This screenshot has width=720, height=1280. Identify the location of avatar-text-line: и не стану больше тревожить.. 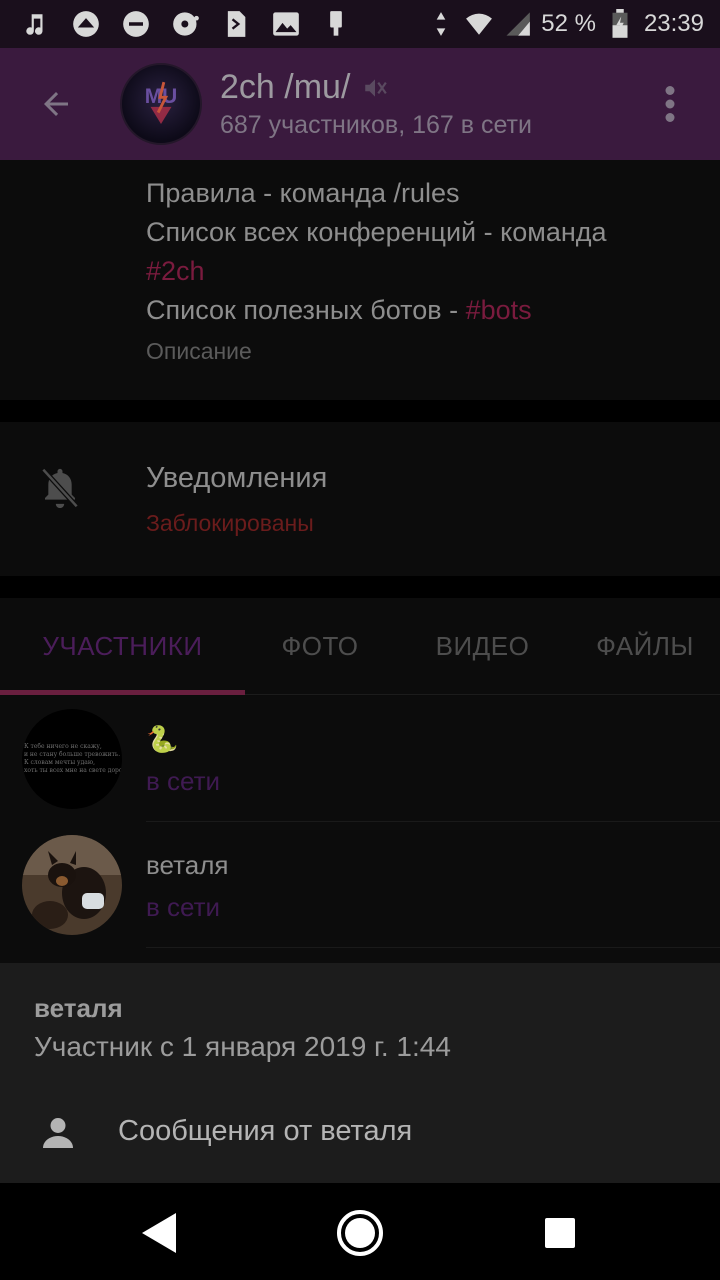
(72, 754).